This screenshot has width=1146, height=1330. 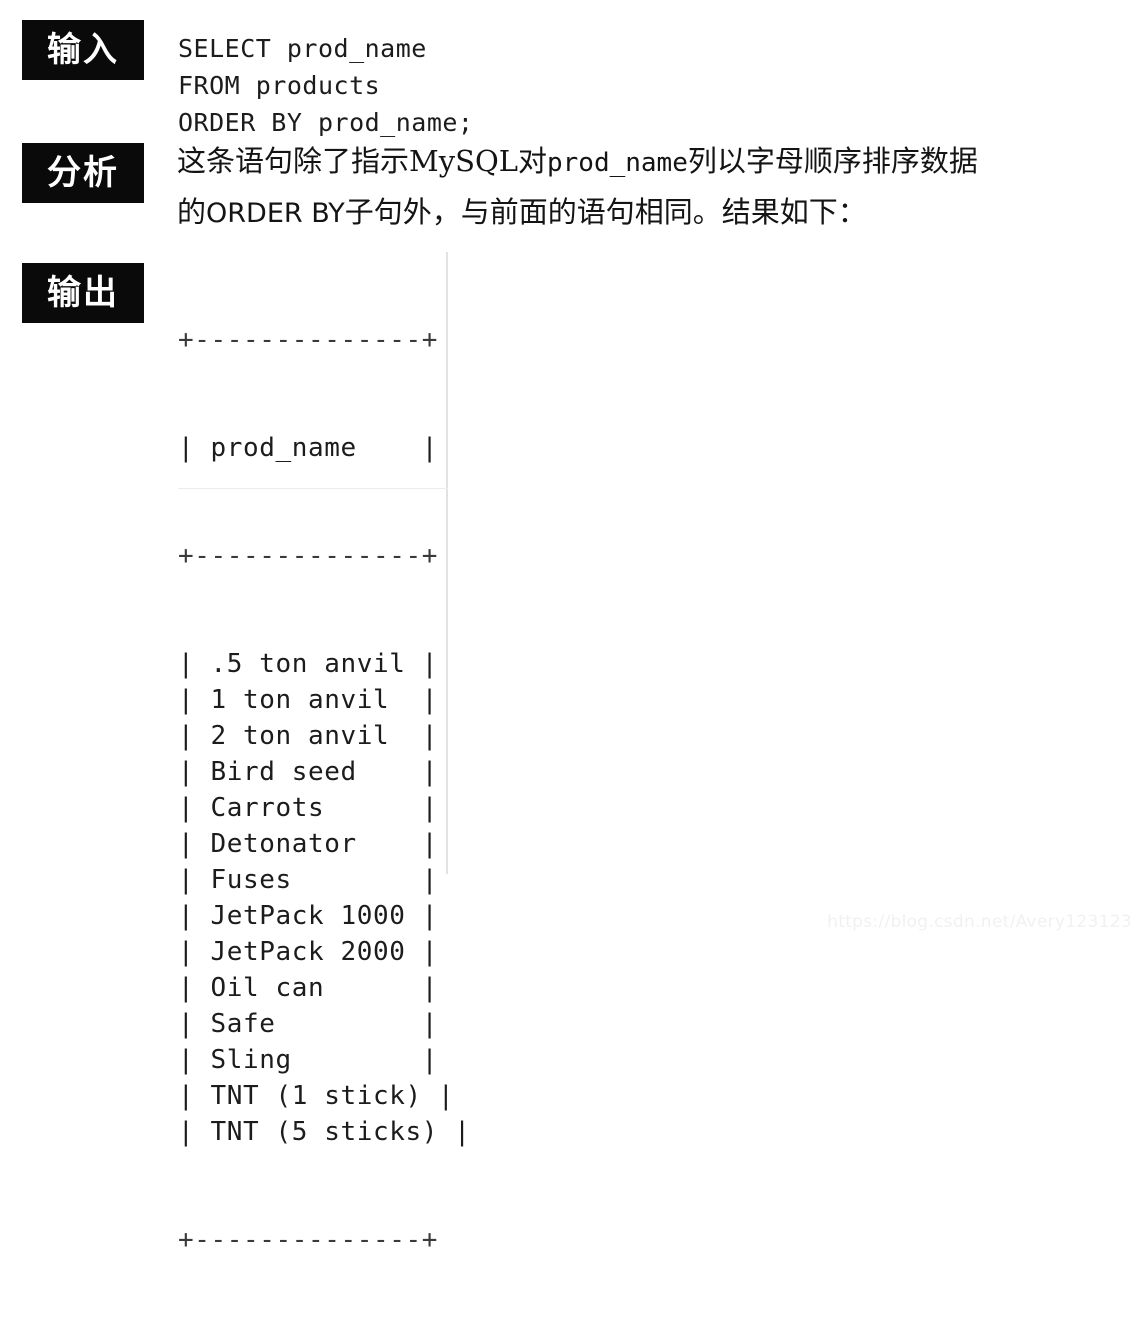 I want to click on table-row: | JetPack 1000 |, so click(x=308, y=916).